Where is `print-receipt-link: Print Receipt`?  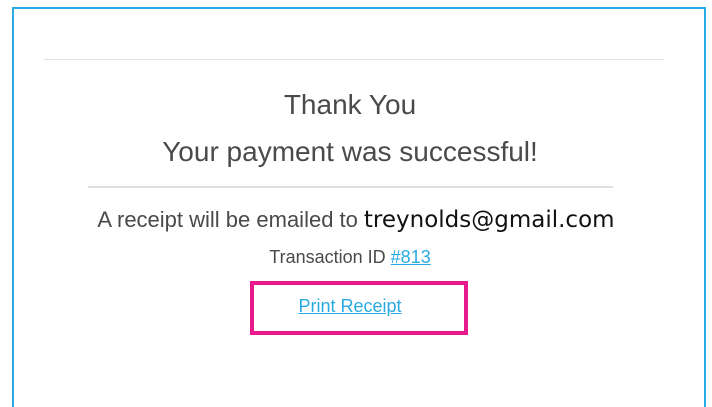 print-receipt-link: Print Receipt is located at coordinates (350, 308).